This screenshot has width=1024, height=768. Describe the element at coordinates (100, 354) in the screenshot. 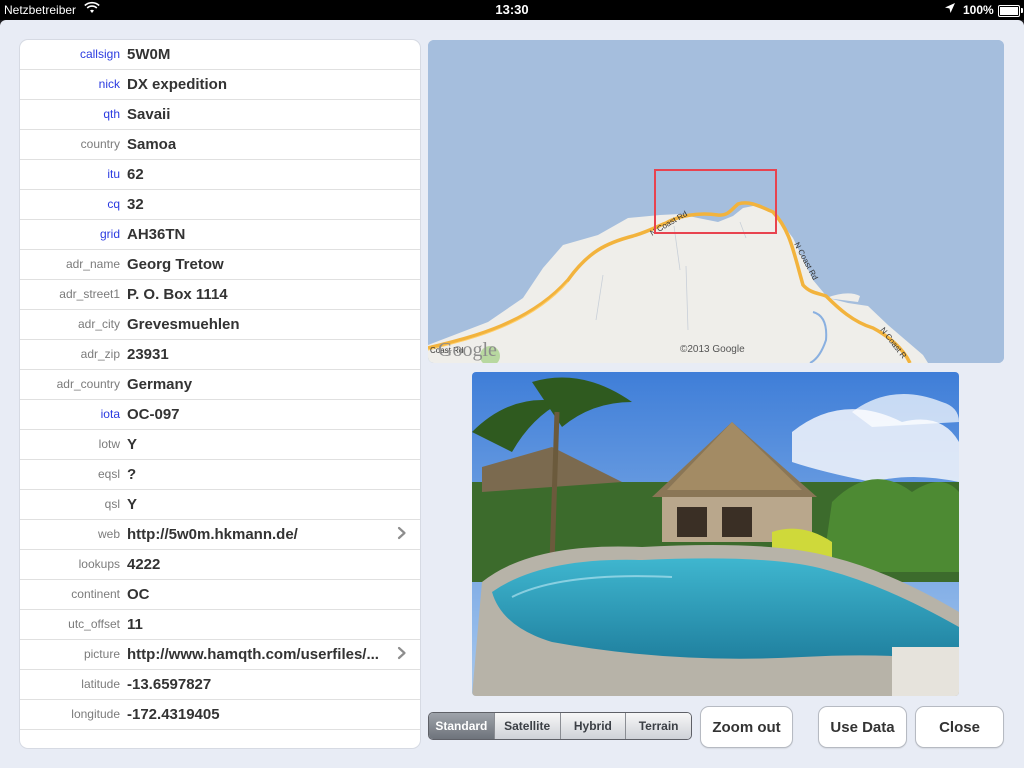

I see `field-key: adr_zip` at that location.